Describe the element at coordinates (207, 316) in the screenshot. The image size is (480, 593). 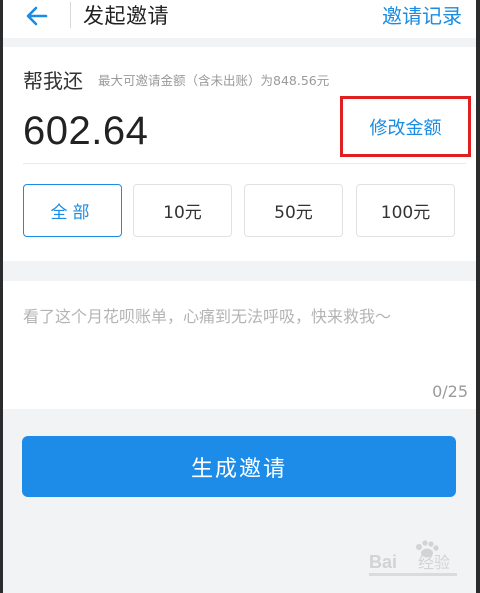
I see `message-text: 看了这个月花呗账单，心痛到无法呼吸，快来救我～` at that location.